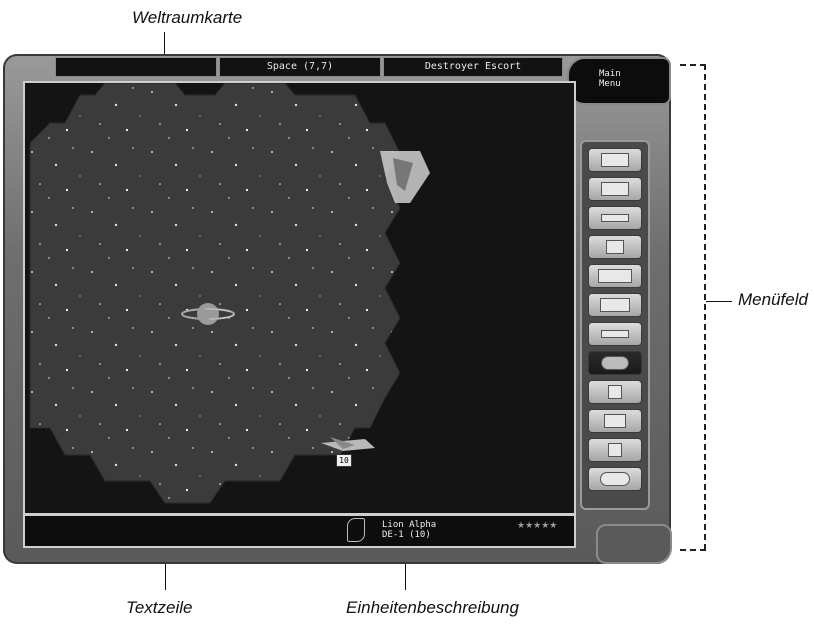 This screenshot has height=624, width=814. I want to click on callout-textzeile: Textzeile, so click(159, 607).